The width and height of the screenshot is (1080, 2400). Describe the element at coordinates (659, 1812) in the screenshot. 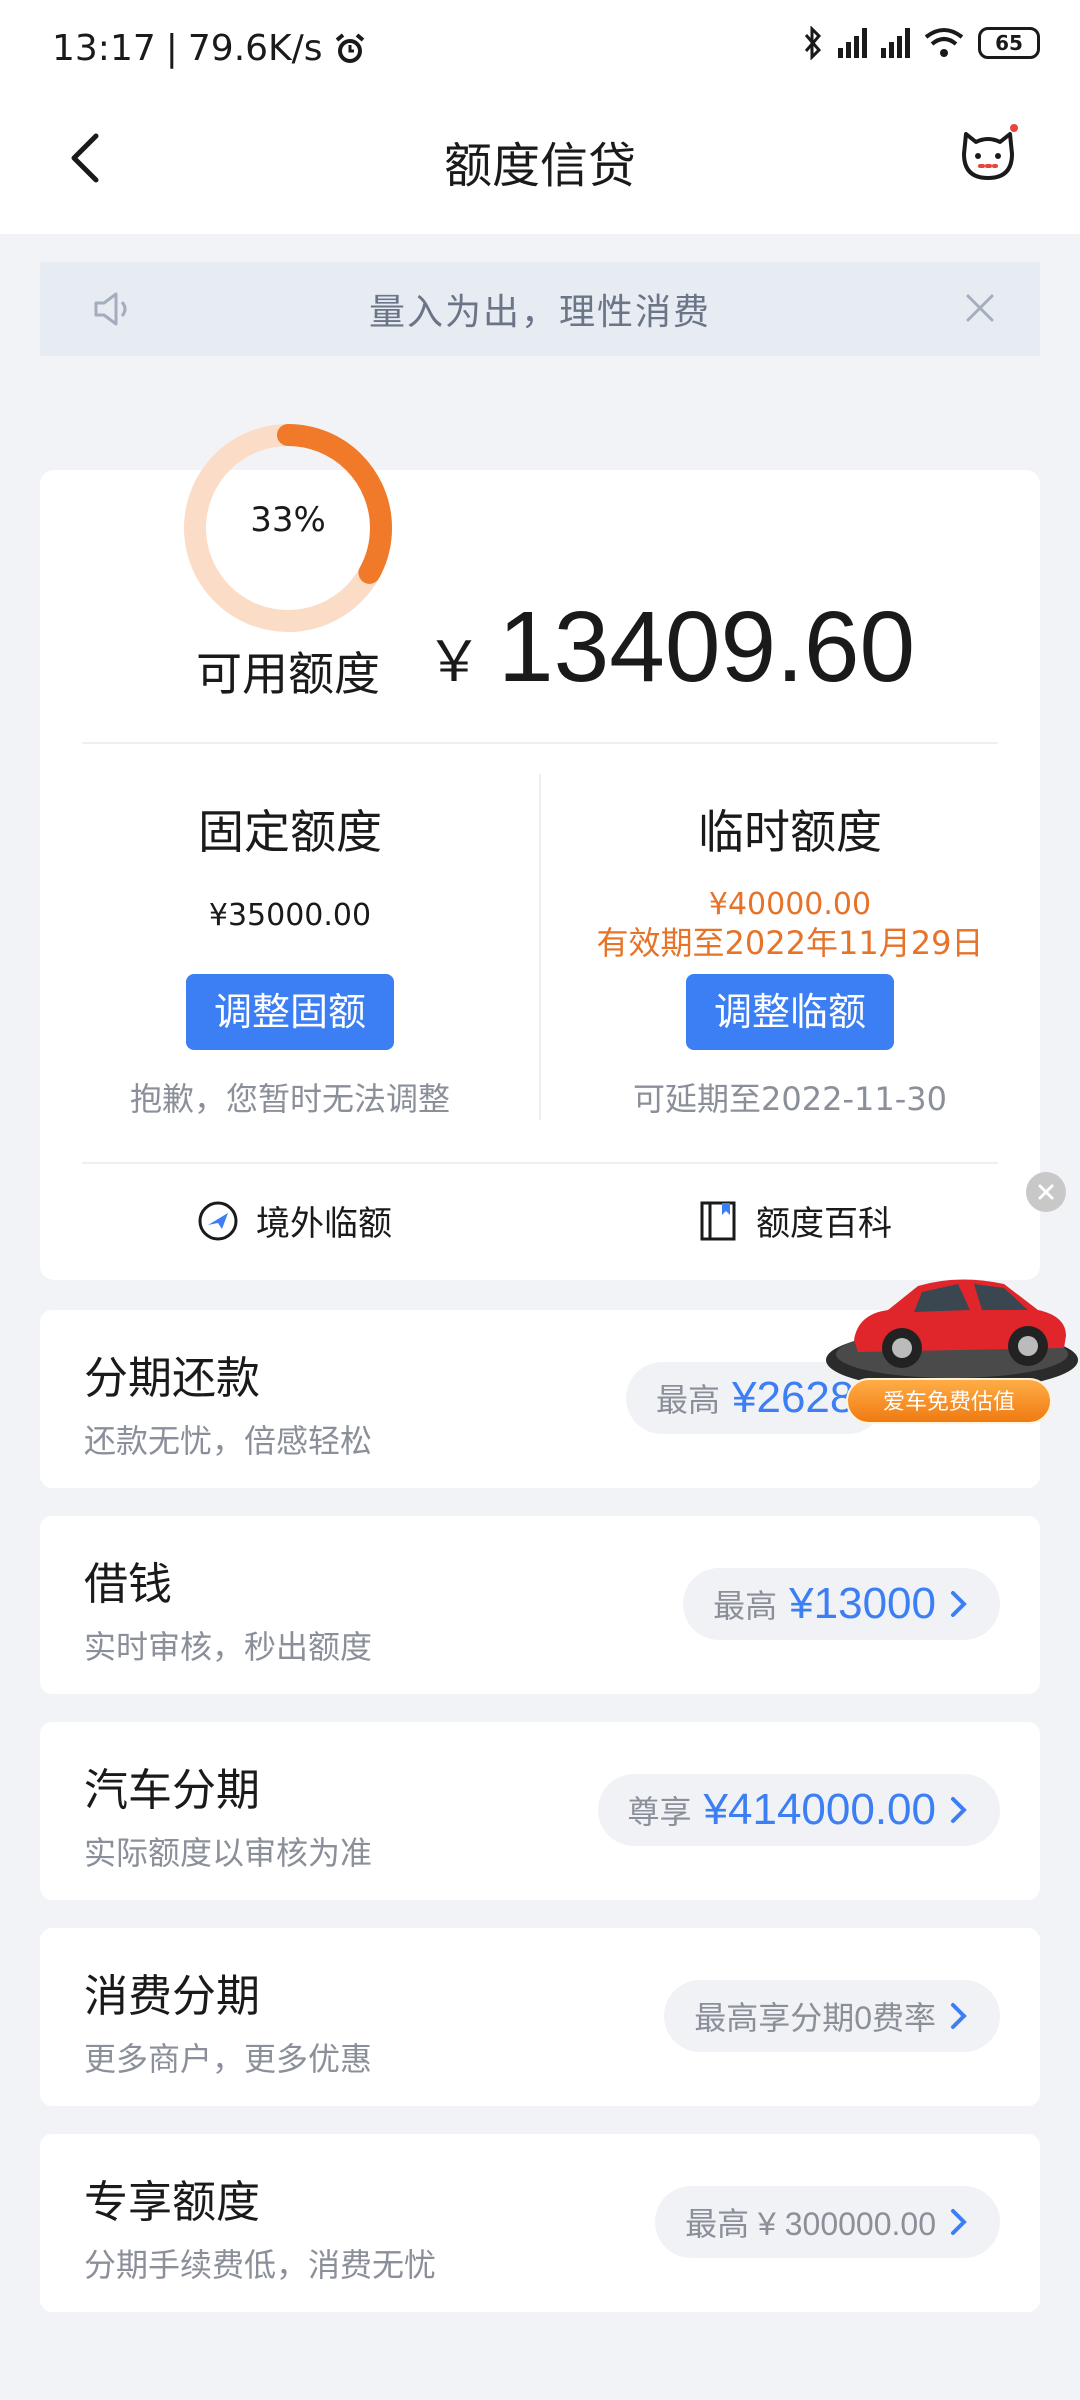

I see `pill-label: 尊享` at that location.